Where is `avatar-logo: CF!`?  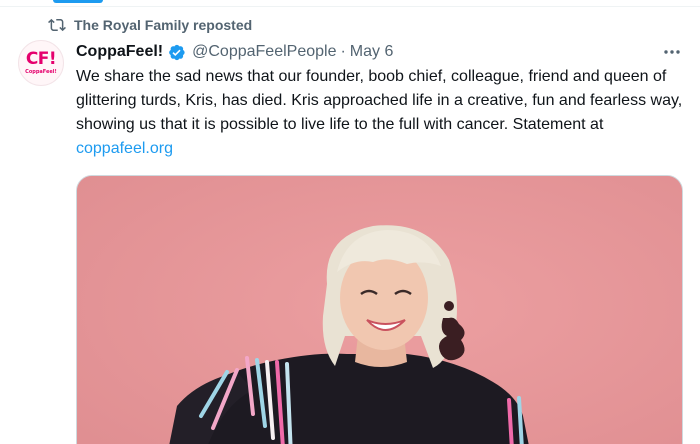
avatar-logo: CF! is located at coordinates (41, 59).